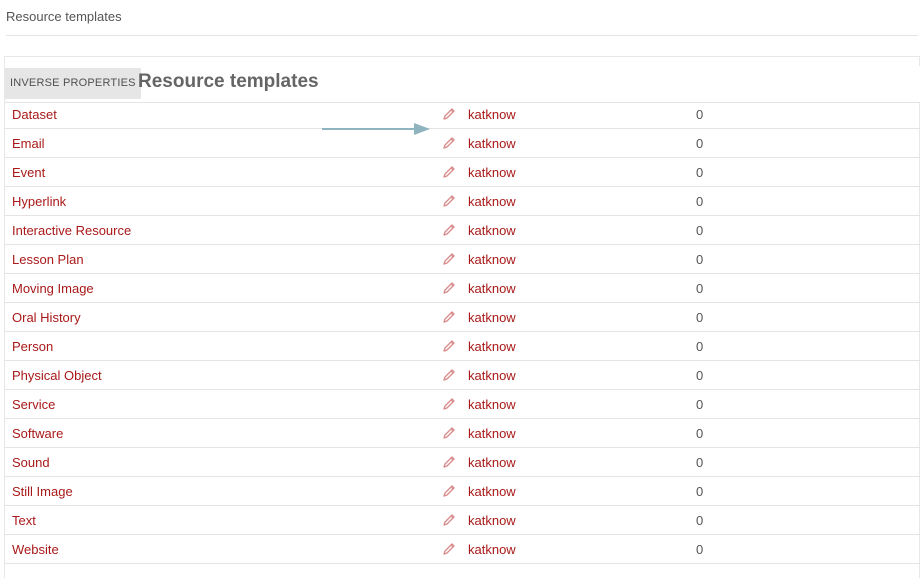  I want to click on template-name-link: Person, so click(32, 346).